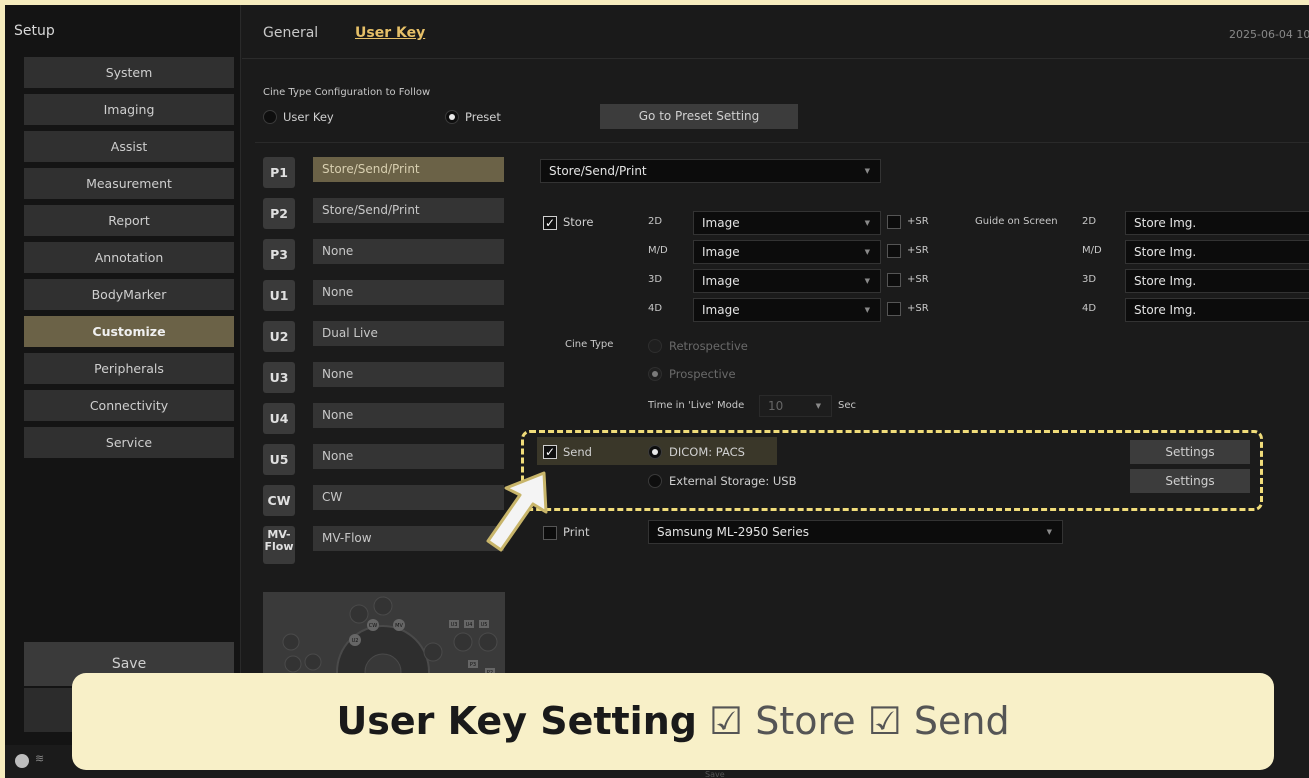  Describe the element at coordinates (775, 32) in the screenshot. I see `tab-bar: General User Key 2025-06-04 10` at that location.